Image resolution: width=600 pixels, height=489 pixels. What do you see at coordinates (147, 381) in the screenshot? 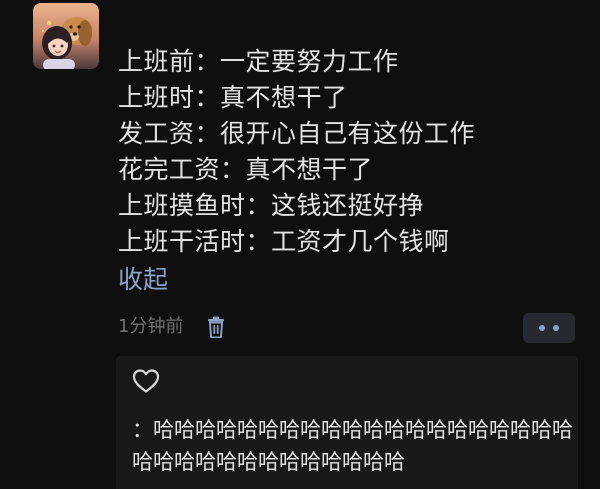
I see `heart-outline-icon` at bounding box center [147, 381].